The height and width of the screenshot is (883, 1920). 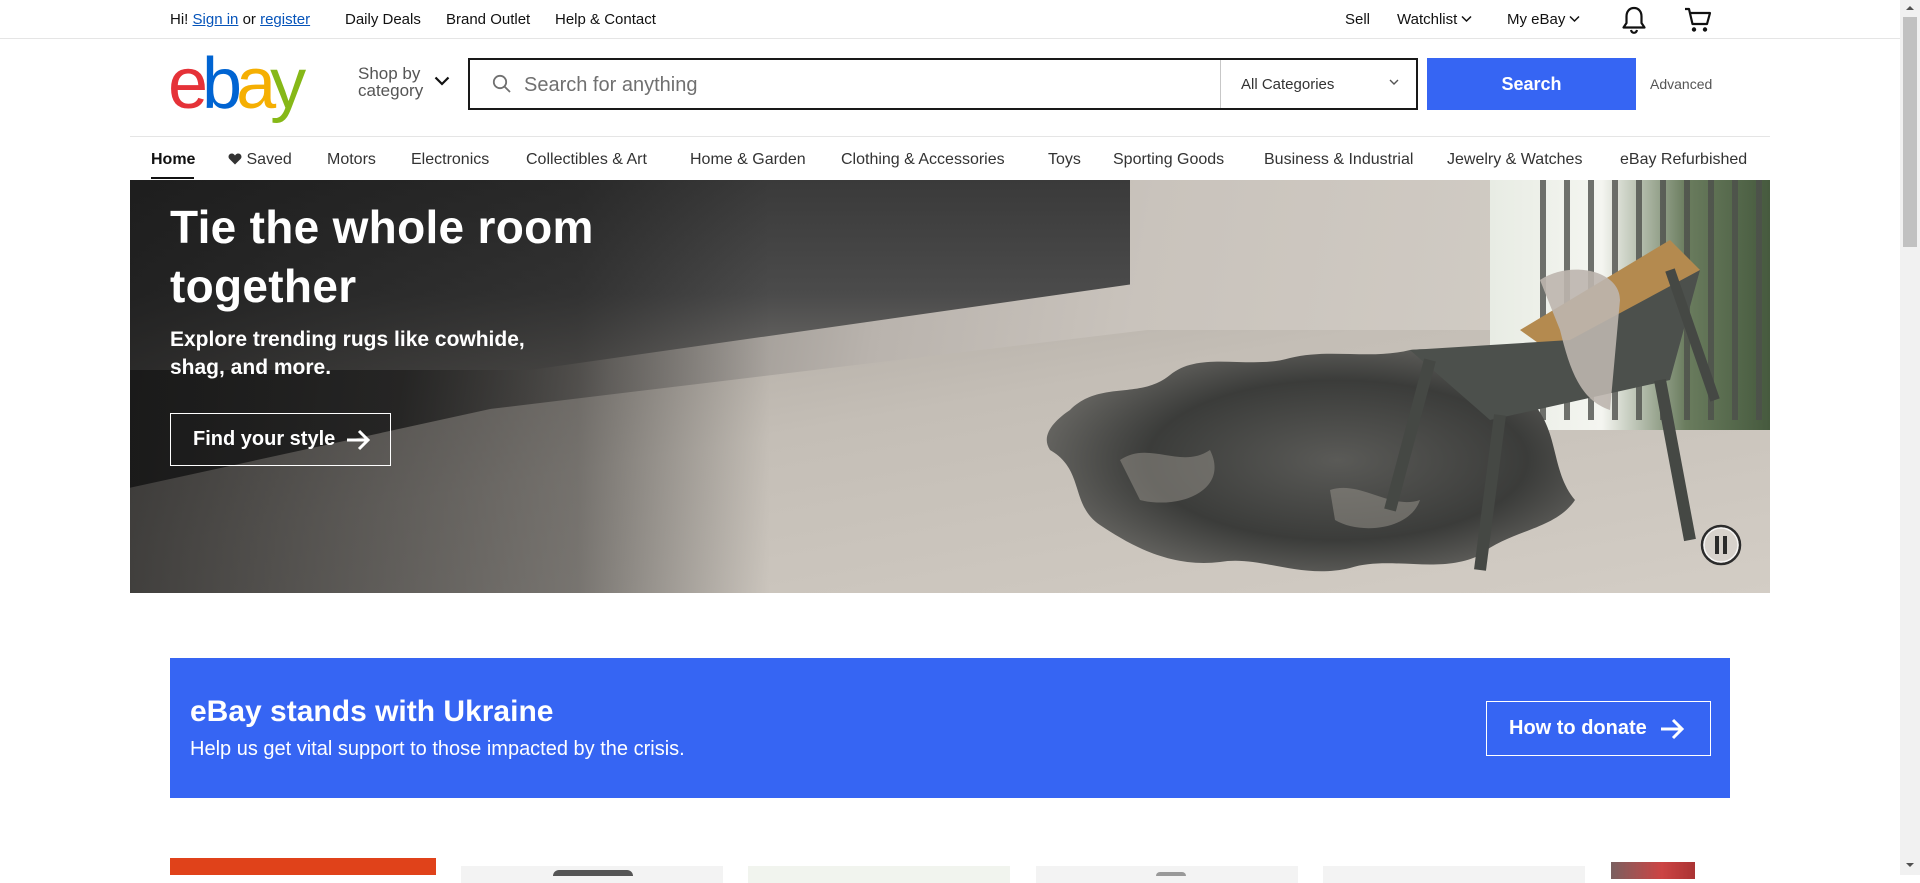 I want to click on cart-icon, so click(x=1698, y=20).